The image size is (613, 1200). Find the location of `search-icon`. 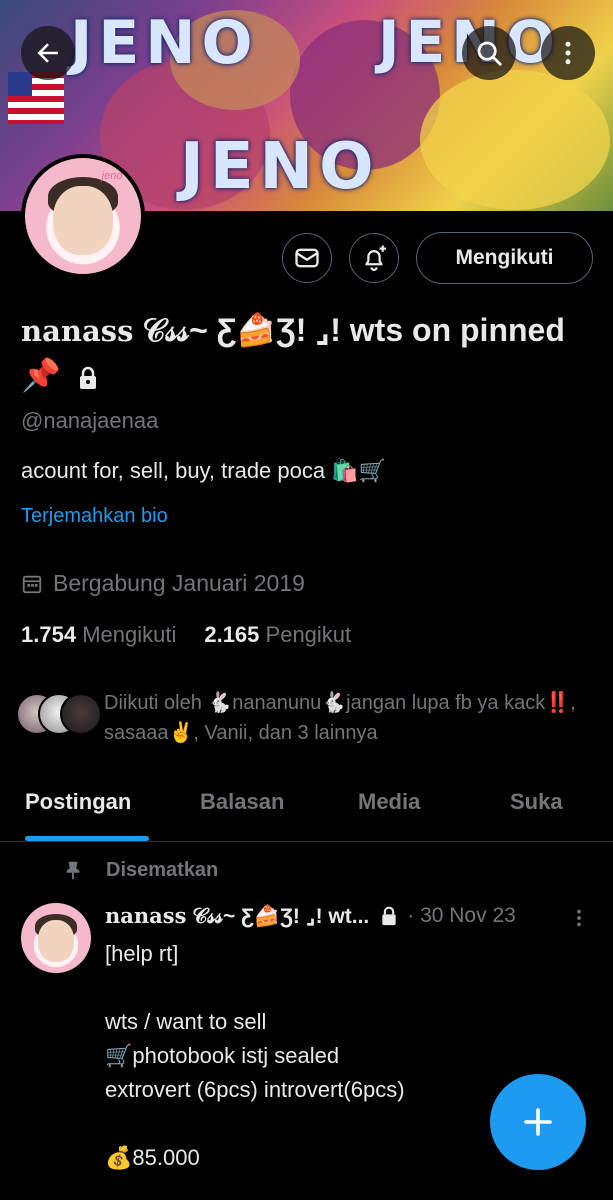

search-icon is located at coordinates (489, 53).